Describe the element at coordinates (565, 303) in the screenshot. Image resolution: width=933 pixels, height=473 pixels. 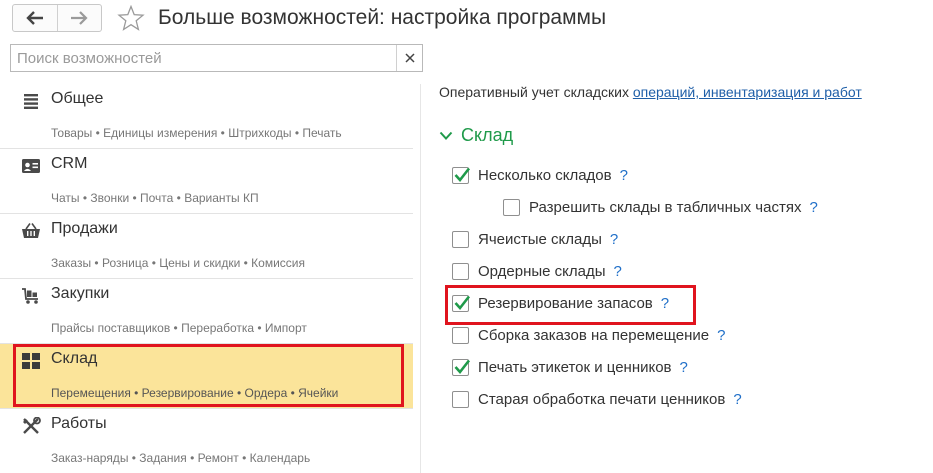
I see `option-label: Резервирование запасов` at that location.